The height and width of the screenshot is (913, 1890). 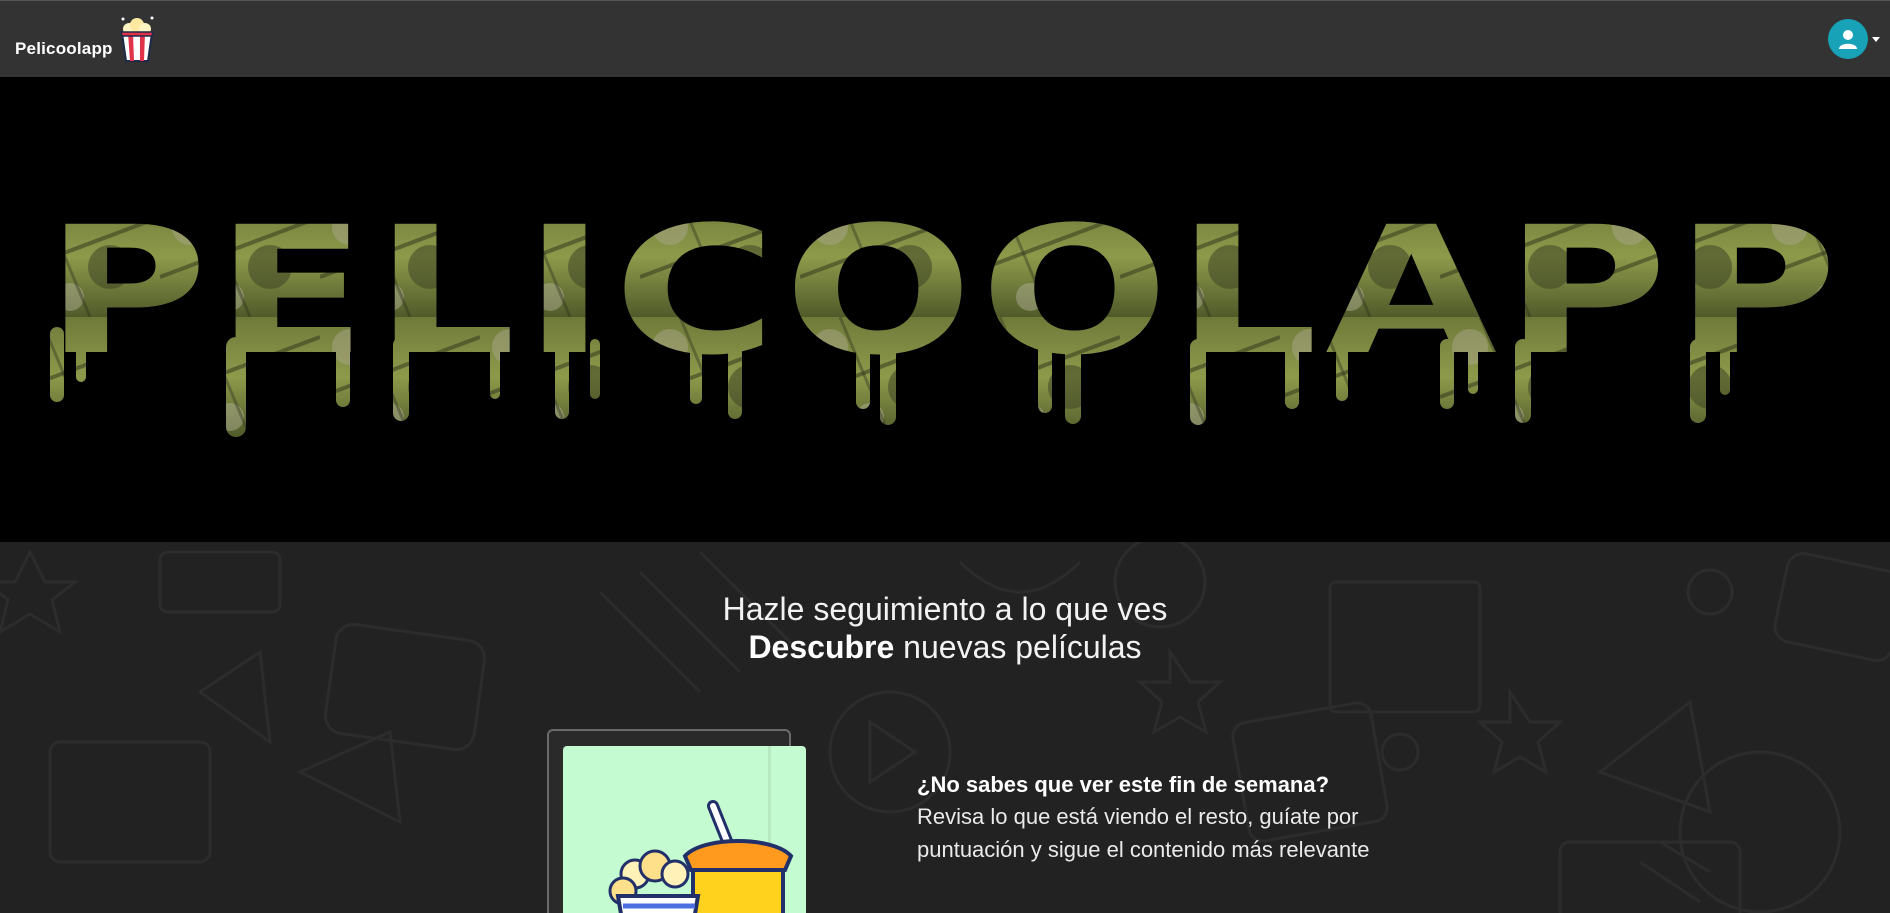 What do you see at coordinates (1876, 39) in the screenshot?
I see `chevron-down-icon` at bounding box center [1876, 39].